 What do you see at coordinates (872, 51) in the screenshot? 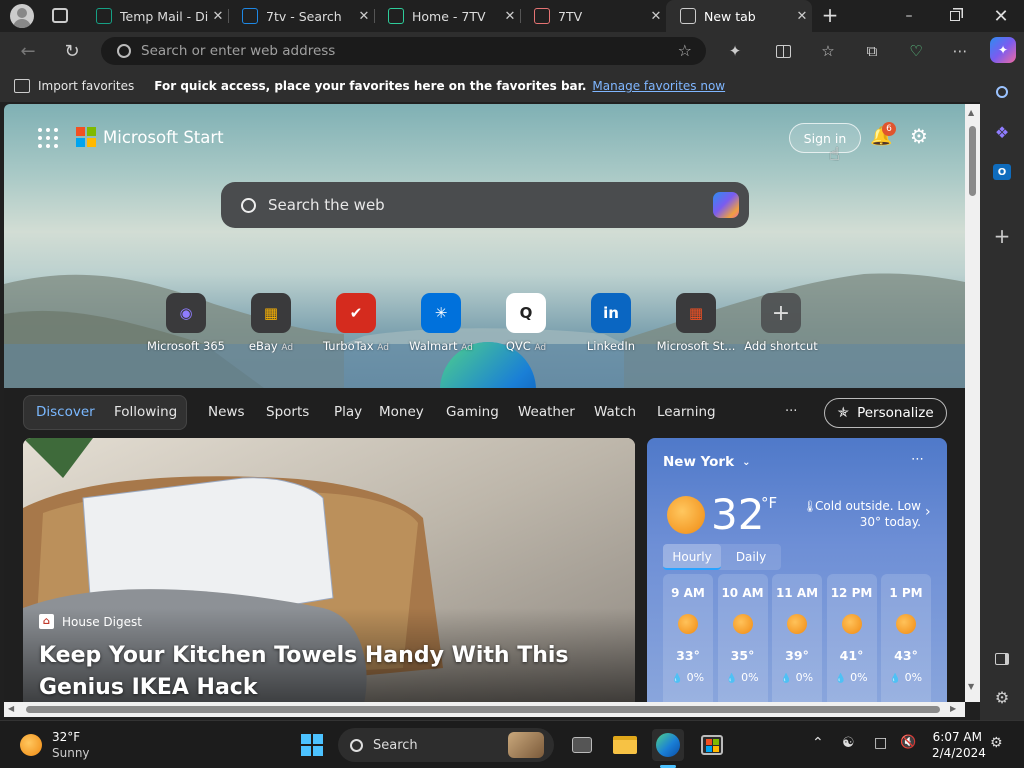
I see `collections-icon: ⧉` at bounding box center [872, 51].